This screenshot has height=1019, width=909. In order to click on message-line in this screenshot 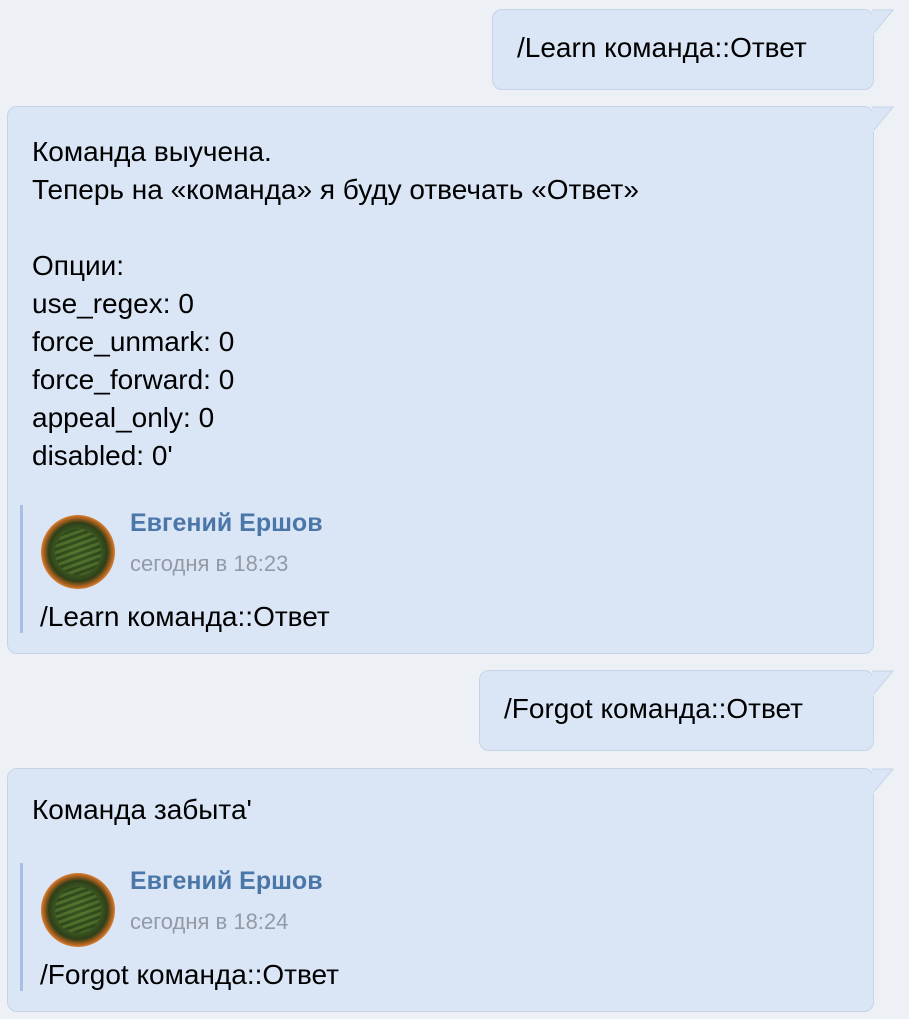, I will do `click(440, 228)`.